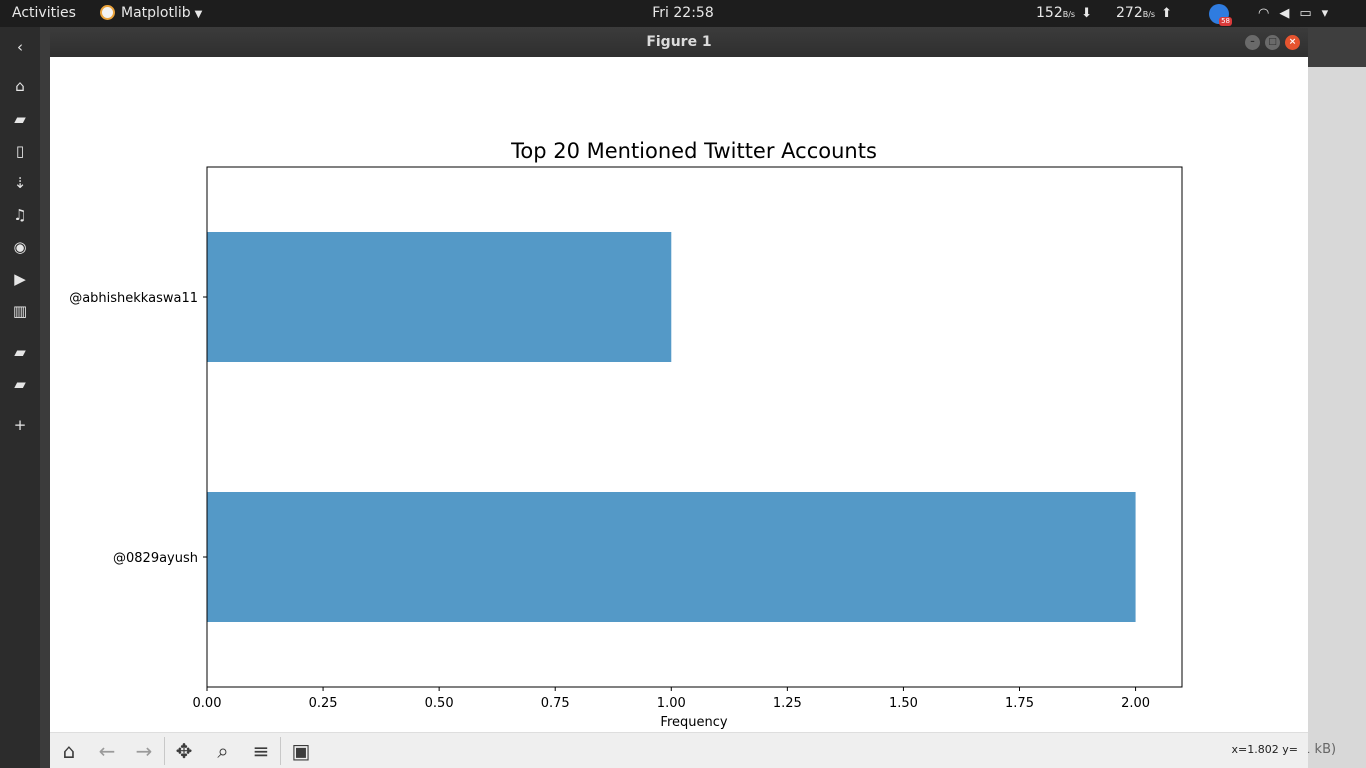 The height and width of the screenshot is (768, 1366). Describe the element at coordinates (1333, 397) in the screenshot. I see `background-window` at that location.